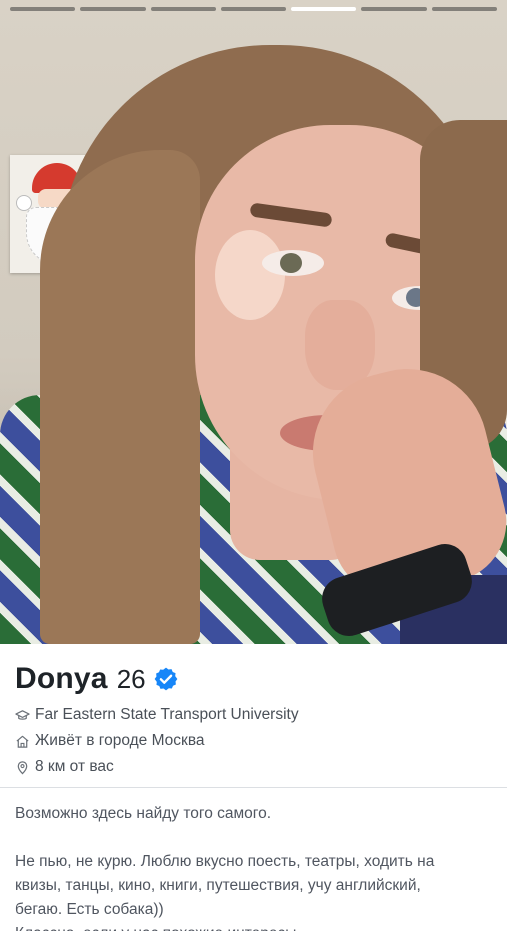 The width and height of the screenshot is (507, 931). I want to click on profile-name: Donya, so click(61, 678).